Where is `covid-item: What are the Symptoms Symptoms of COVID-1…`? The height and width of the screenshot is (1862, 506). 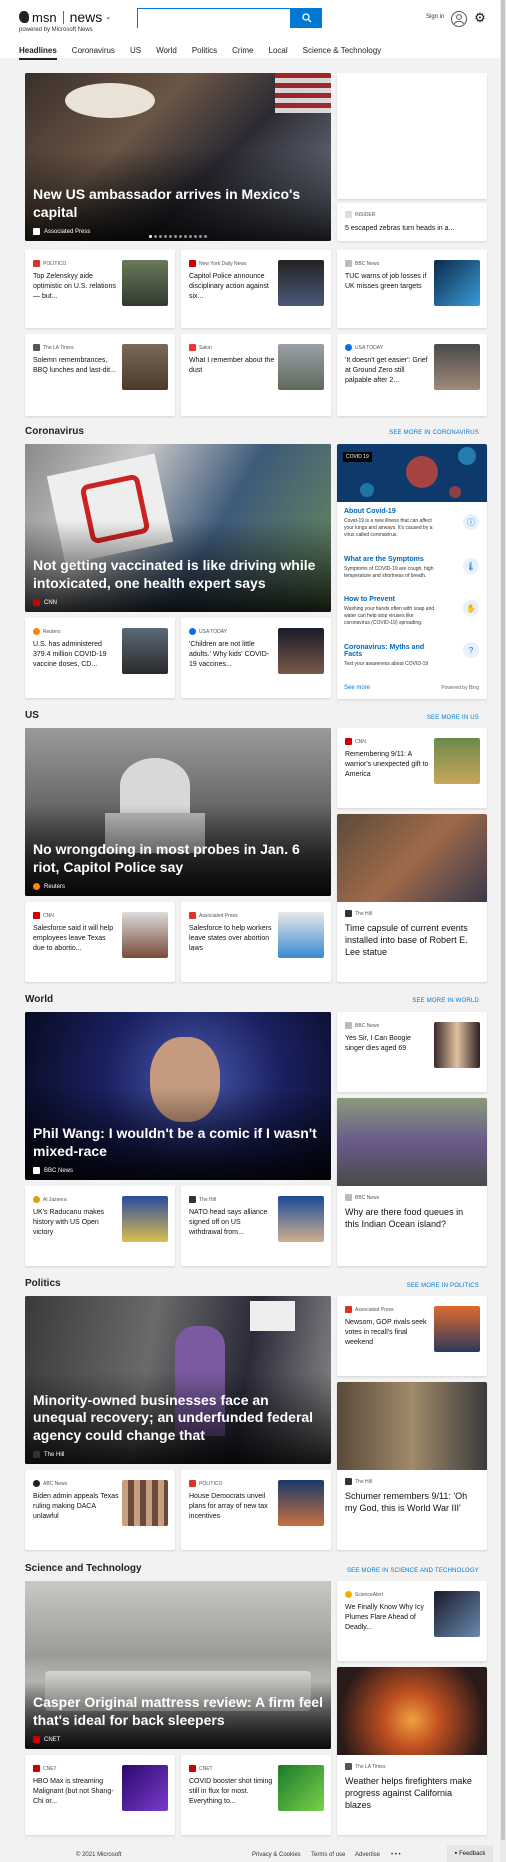
covid-item: What are the Symptoms Symptoms of COVID-1… is located at coordinates (391, 568).